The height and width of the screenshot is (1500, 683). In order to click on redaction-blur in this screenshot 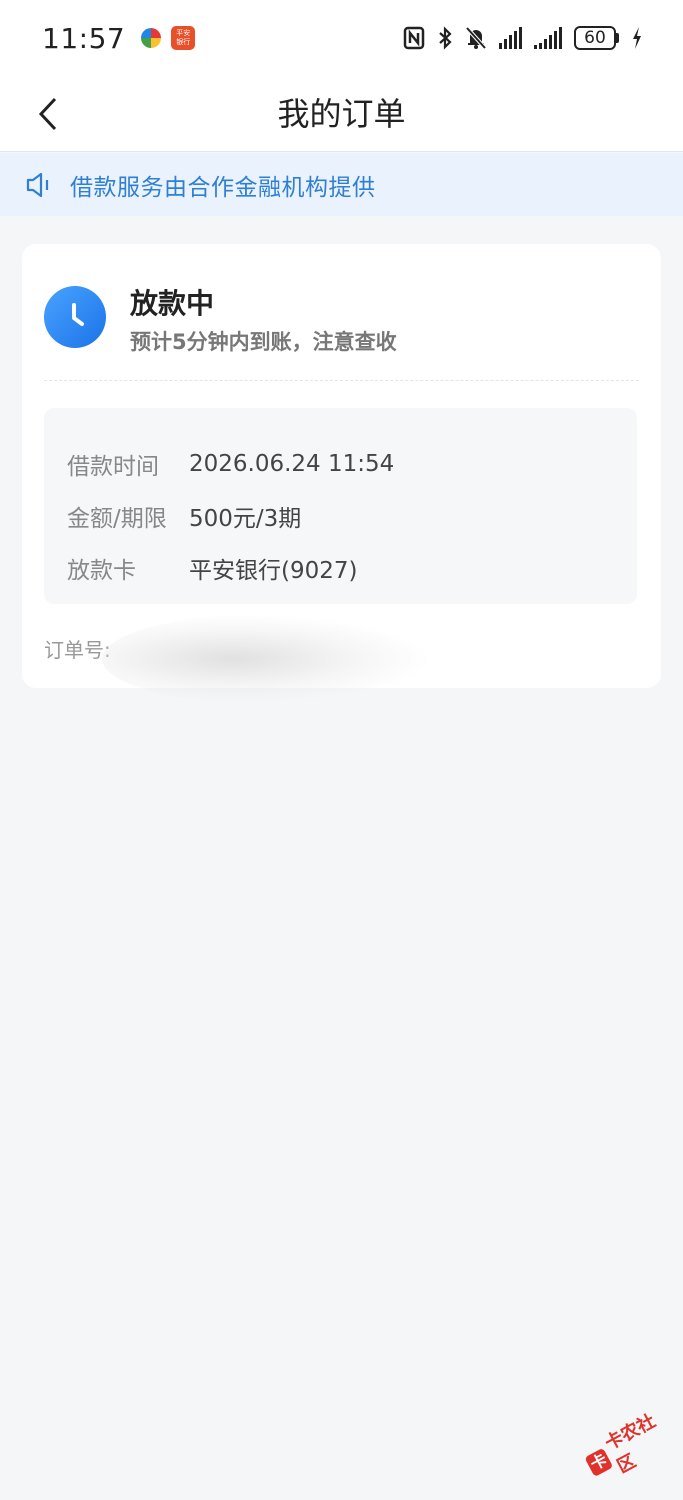, I will do `click(267, 659)`.